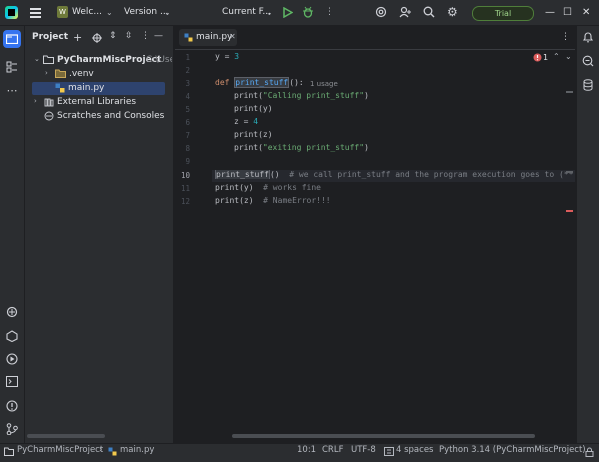  What do you see at coordinates (185, 201) in the screenshot?
I see `line-number: 12` at bounding box center [185, 201].